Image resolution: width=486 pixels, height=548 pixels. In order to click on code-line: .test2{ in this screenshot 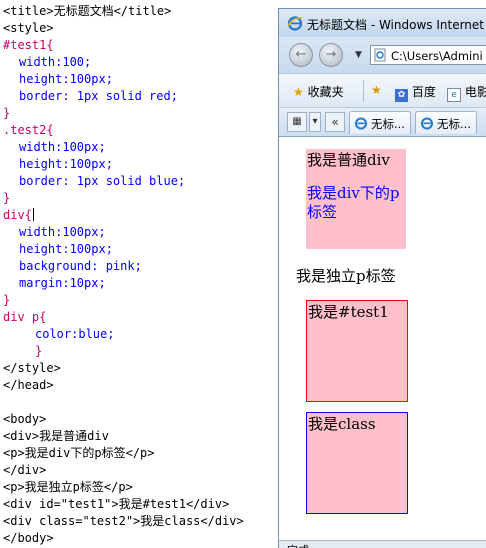, I will do `click(28, 130)`.